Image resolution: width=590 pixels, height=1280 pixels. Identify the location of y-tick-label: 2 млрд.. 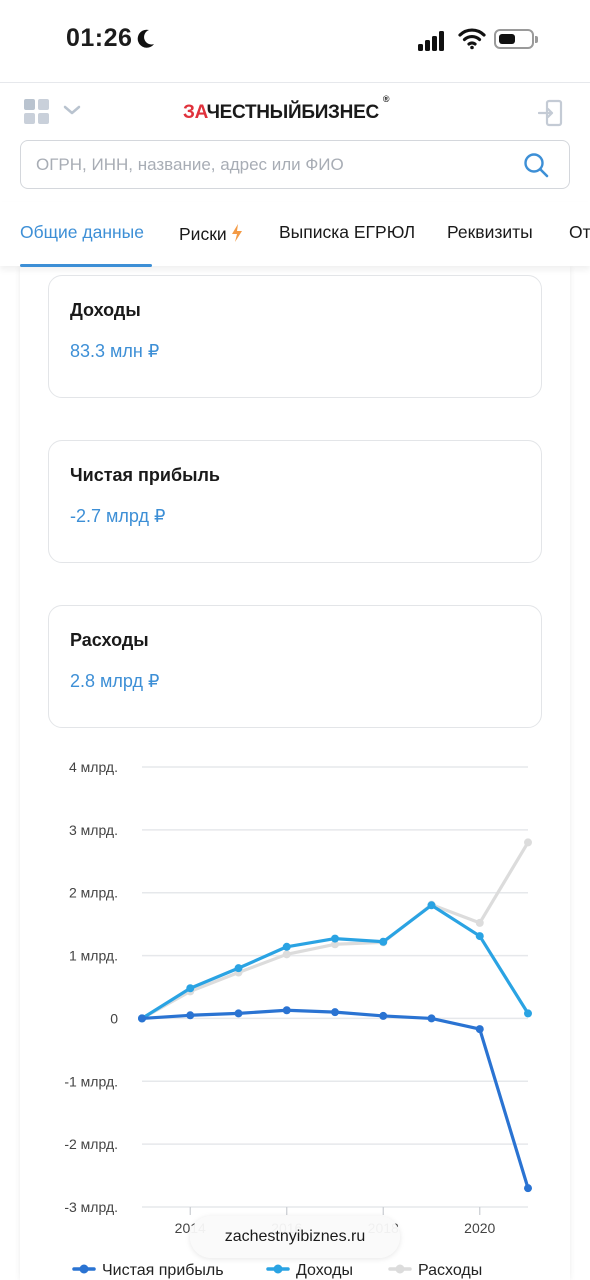
(93, 893).